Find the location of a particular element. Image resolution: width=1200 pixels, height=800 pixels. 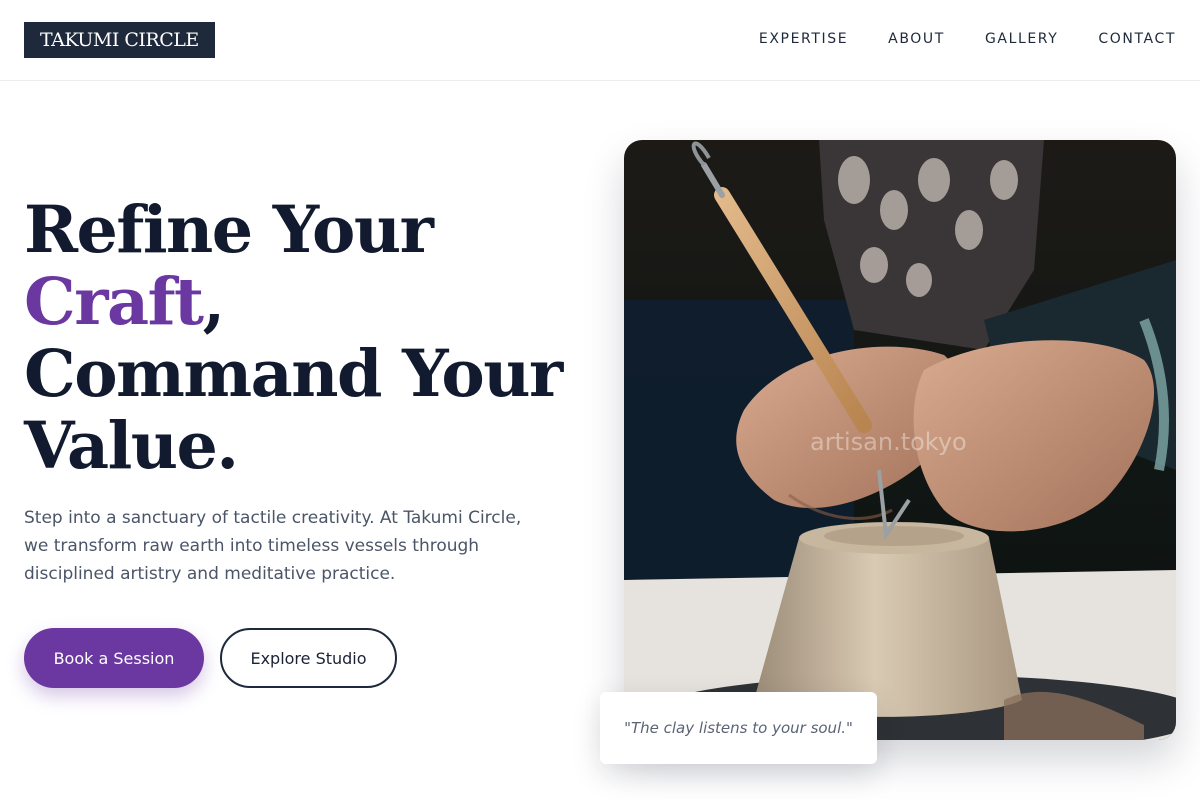

nav-item-expertise: EXPERTISE is located at coordinates (803, 39).